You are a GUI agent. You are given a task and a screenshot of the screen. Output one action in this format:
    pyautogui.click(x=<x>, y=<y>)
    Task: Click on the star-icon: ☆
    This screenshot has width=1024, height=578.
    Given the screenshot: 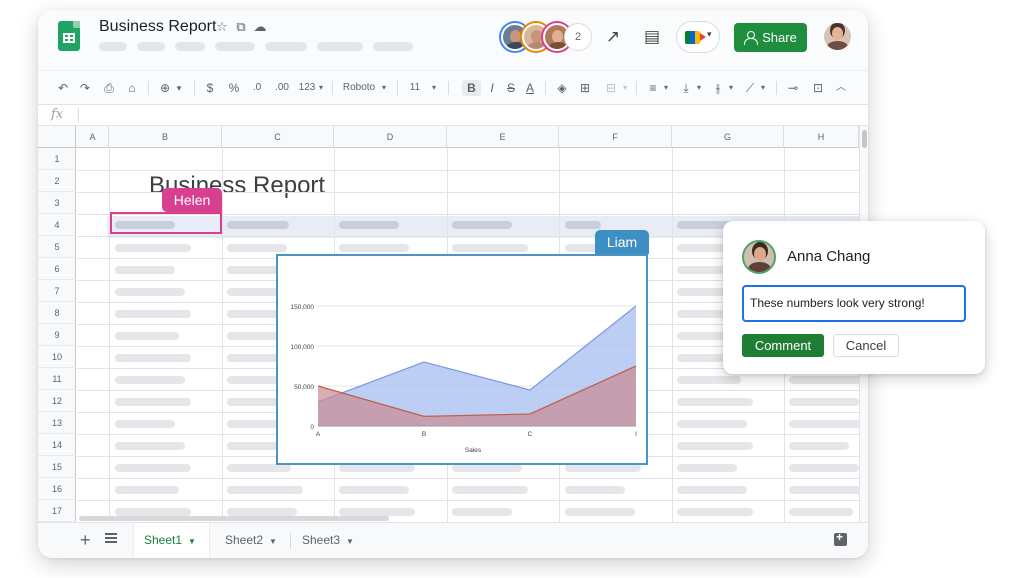 What is the action you would take?
    pyautogui.click(x=222, y=27)
    